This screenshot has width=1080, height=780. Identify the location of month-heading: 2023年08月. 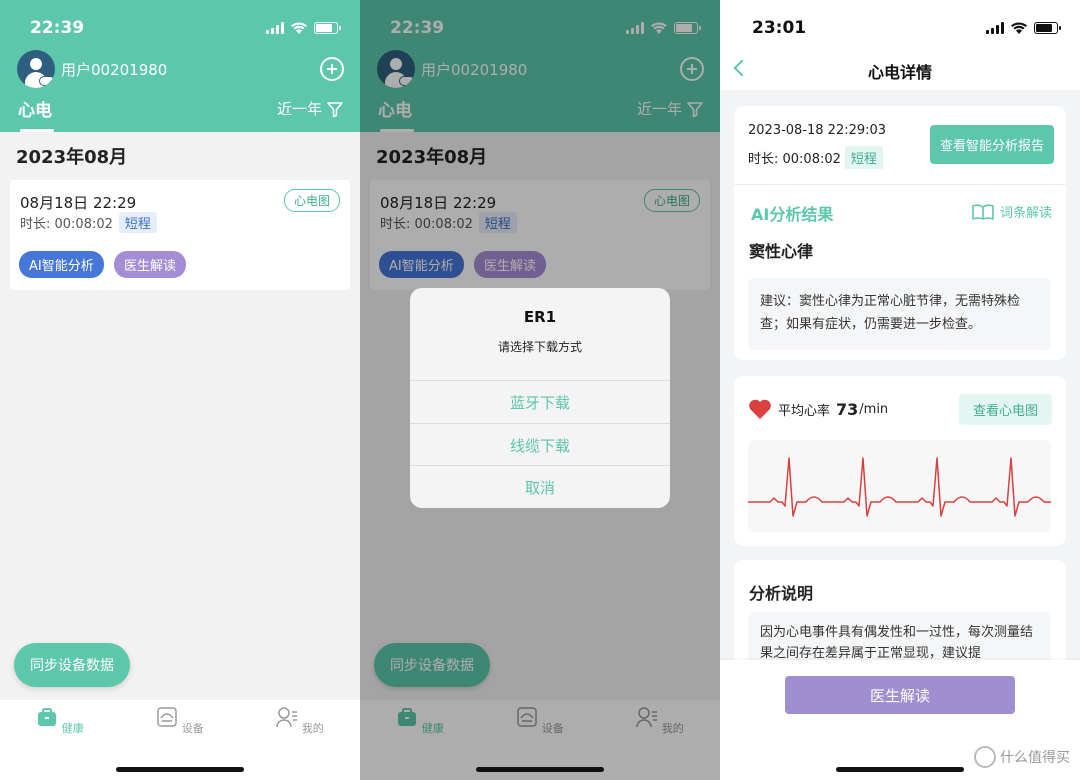
(72, 157).